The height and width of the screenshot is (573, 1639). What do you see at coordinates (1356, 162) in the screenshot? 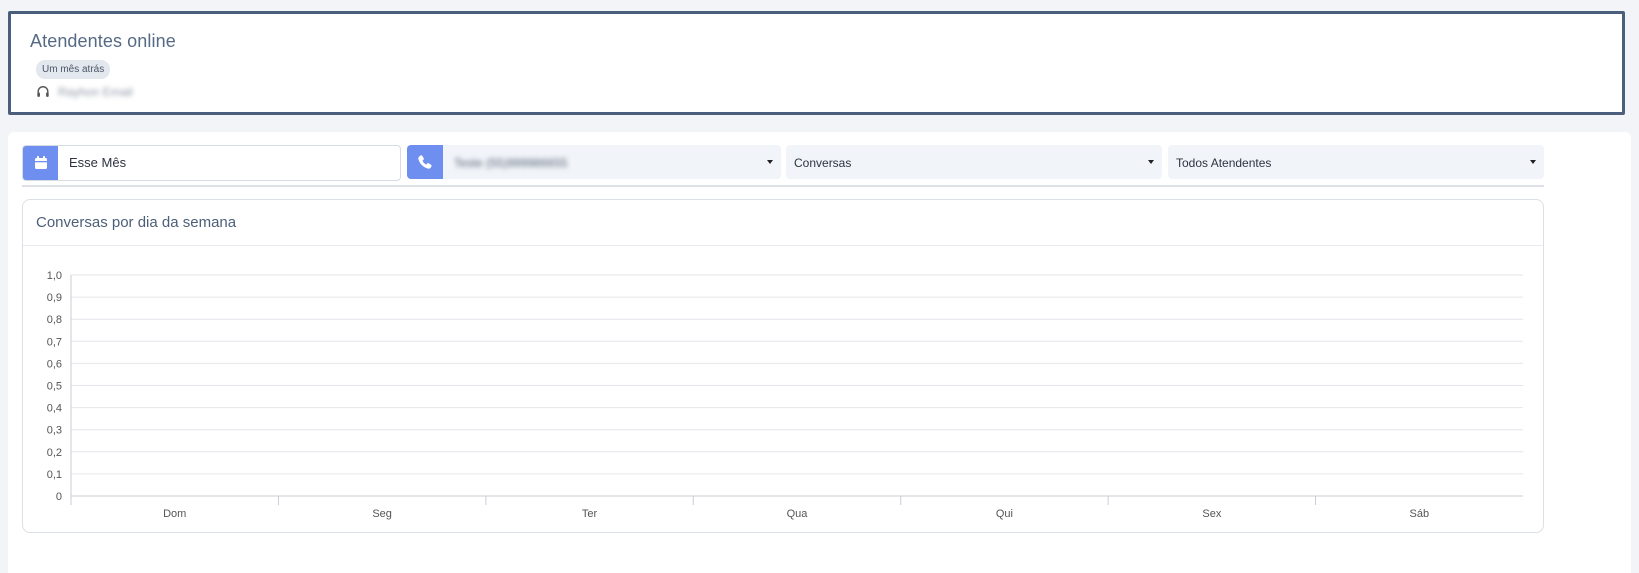
I see `agents-select: Todos Atendentes` at bounding box center [1356, 162].